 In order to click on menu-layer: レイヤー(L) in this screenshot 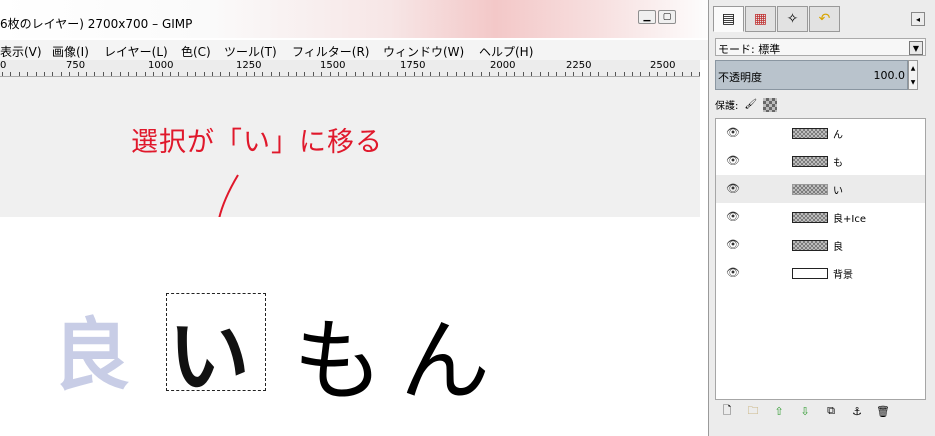, I will do `click(136, 51)`.